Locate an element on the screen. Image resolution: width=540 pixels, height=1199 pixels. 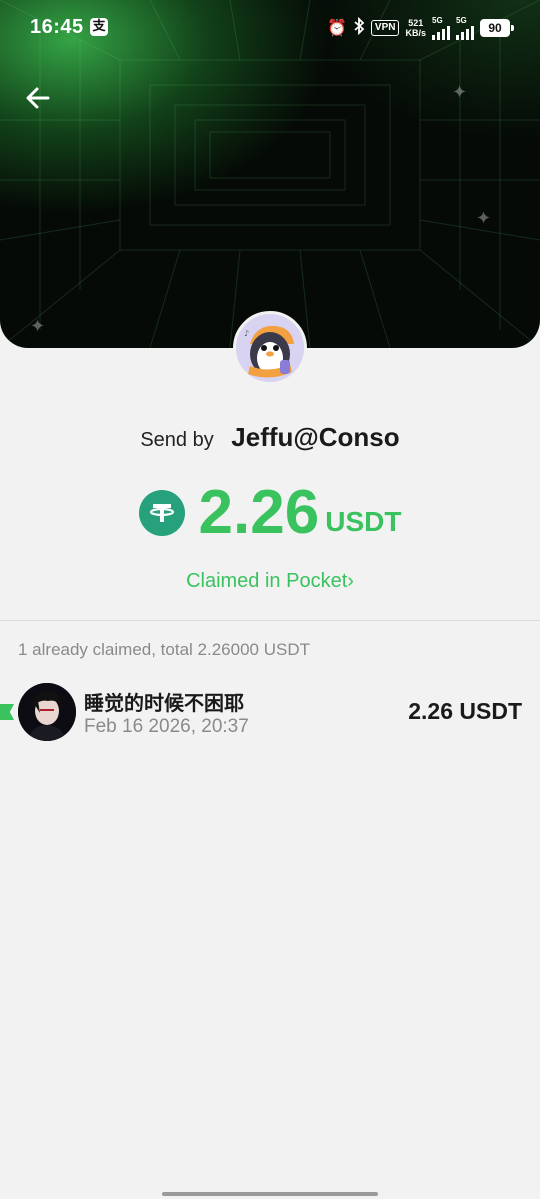
claimed-in-pocket-label: Claimed in Pocket is located at coordinates (267, 581).